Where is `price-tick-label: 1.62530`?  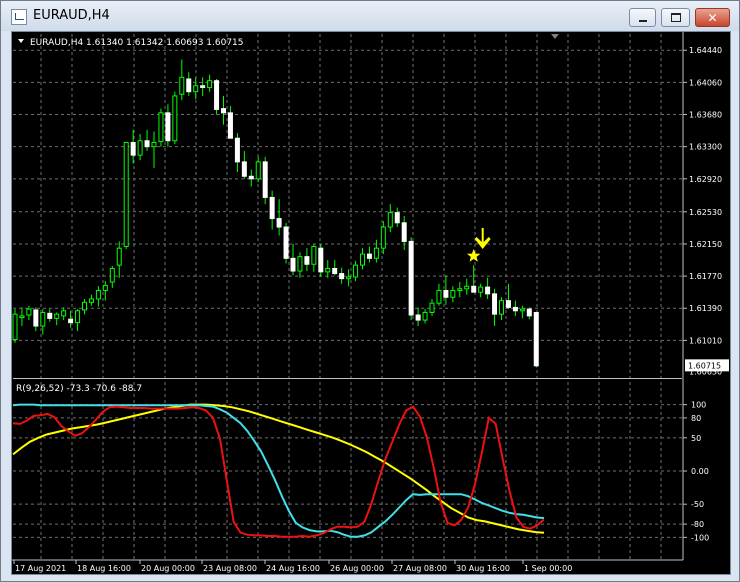 price-tick-label: 1.62530 is located at coordinates (705, 212).